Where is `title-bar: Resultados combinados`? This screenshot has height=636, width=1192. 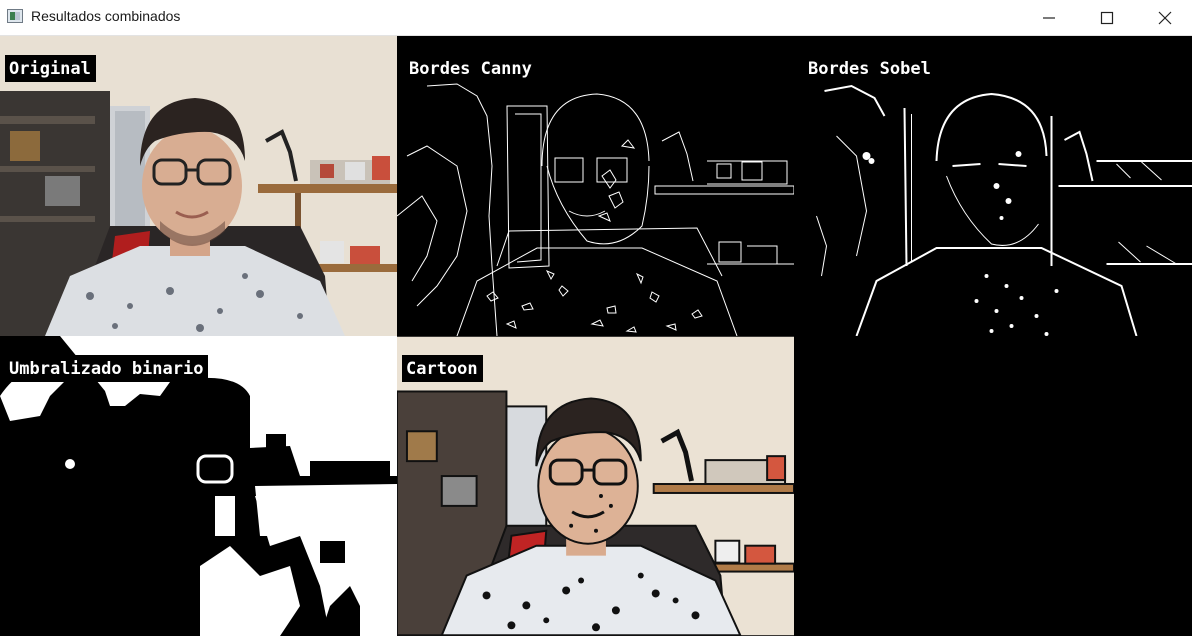 title-bar: Resultados combinados is located at coordinates (596, 18).